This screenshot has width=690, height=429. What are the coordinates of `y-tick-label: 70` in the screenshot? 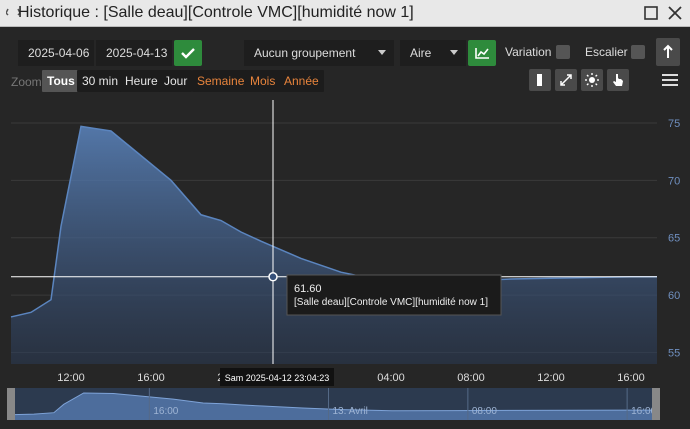 It's located at (674, 181).